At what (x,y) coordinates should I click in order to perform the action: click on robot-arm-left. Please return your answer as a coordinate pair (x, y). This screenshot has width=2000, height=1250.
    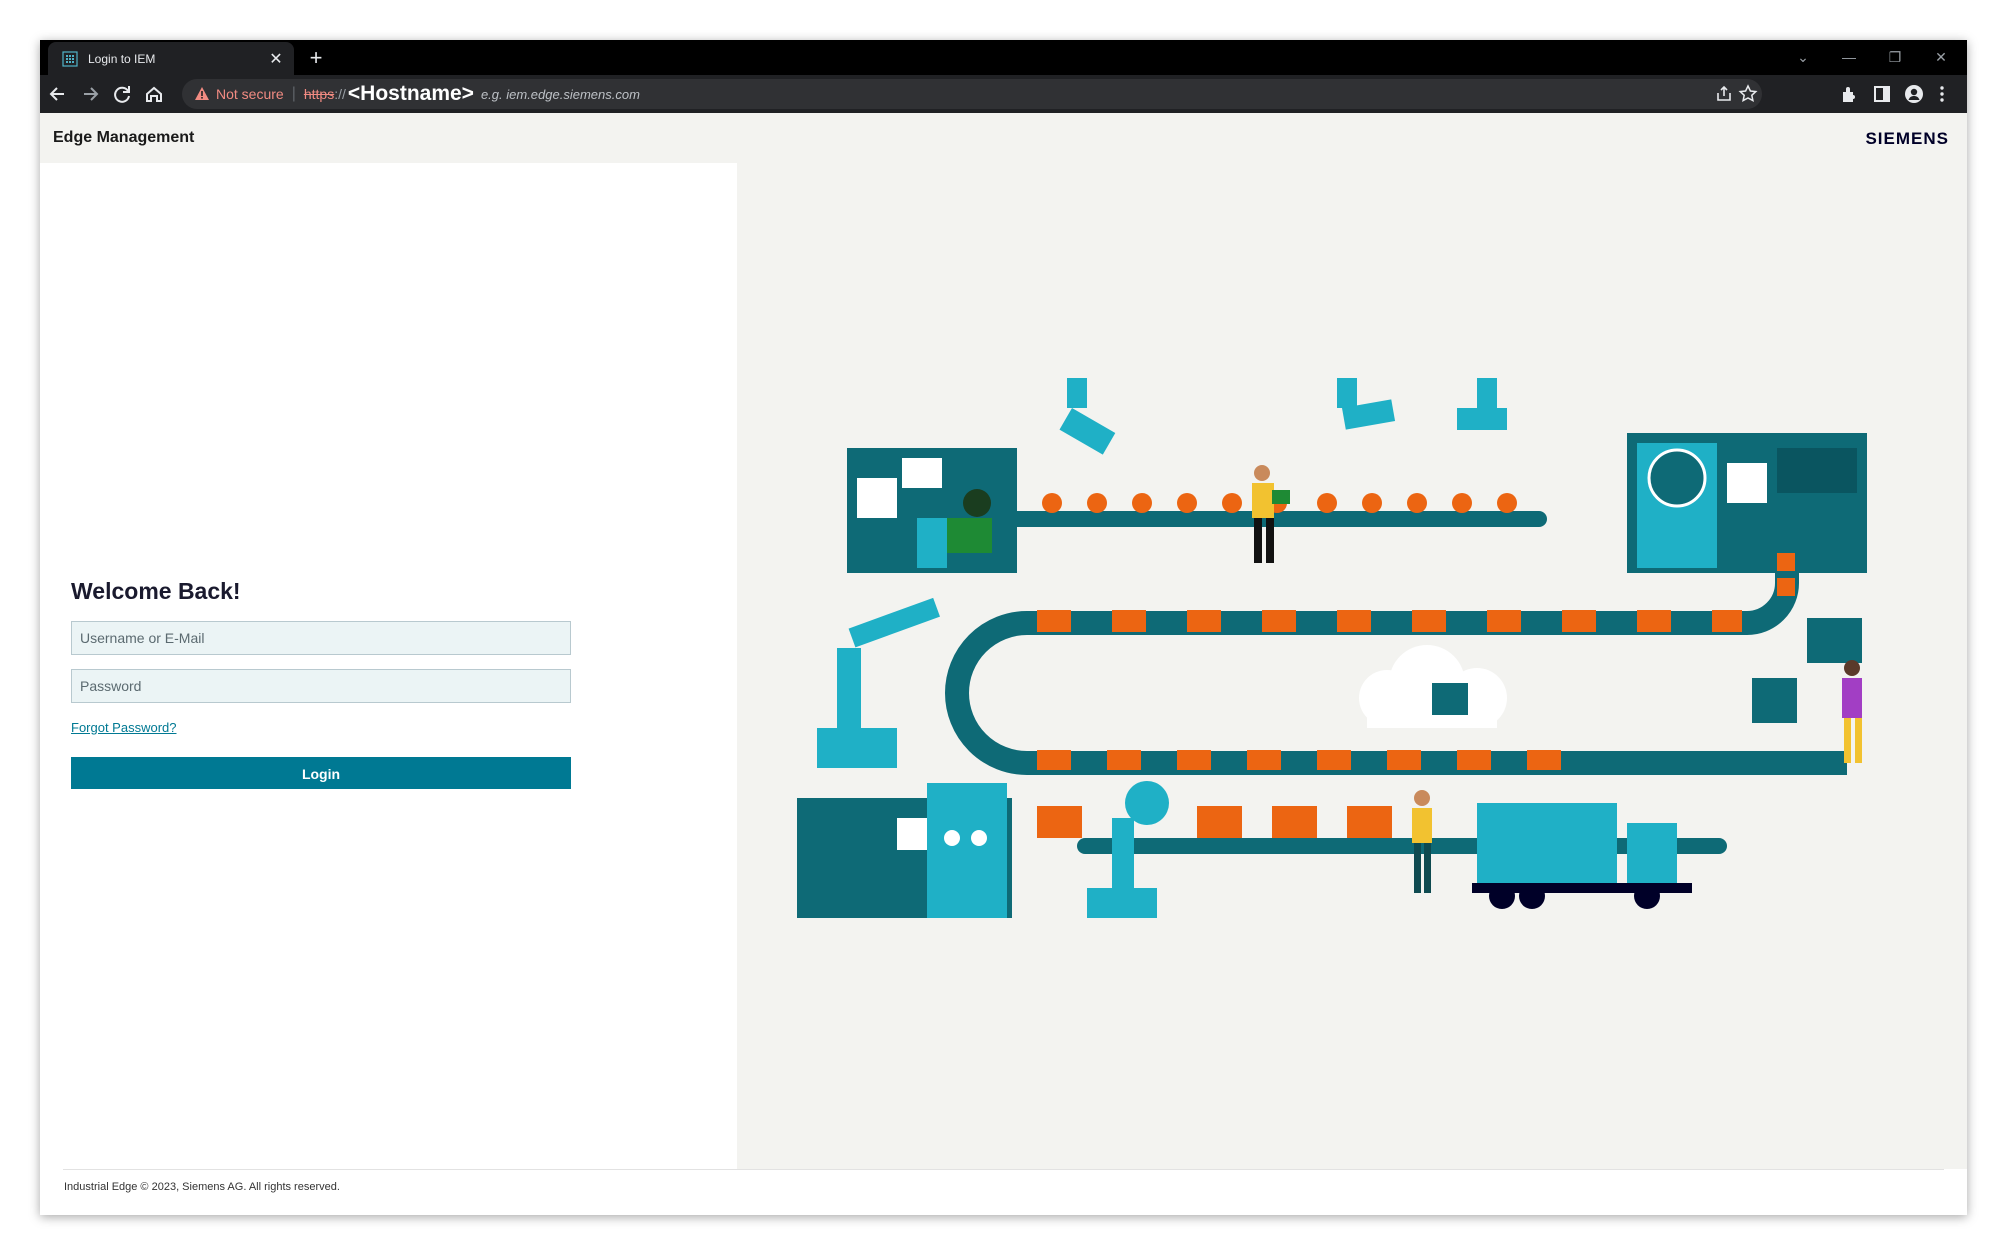
    Looking at the image, I should click on (878, 682).